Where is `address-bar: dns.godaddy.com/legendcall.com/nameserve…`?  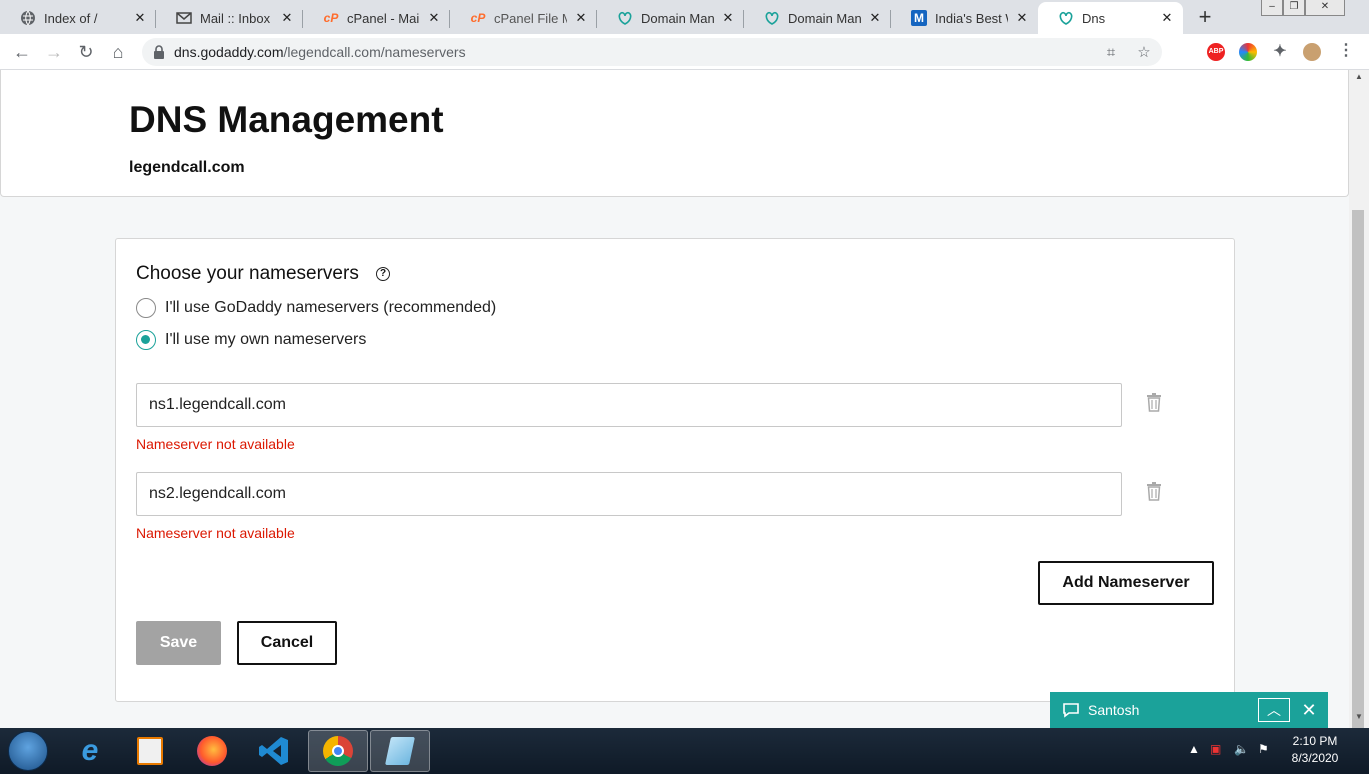
address-bar: dns.godaddy.com/legendcall.com/nameserve… is located at coordinates (652, 52).